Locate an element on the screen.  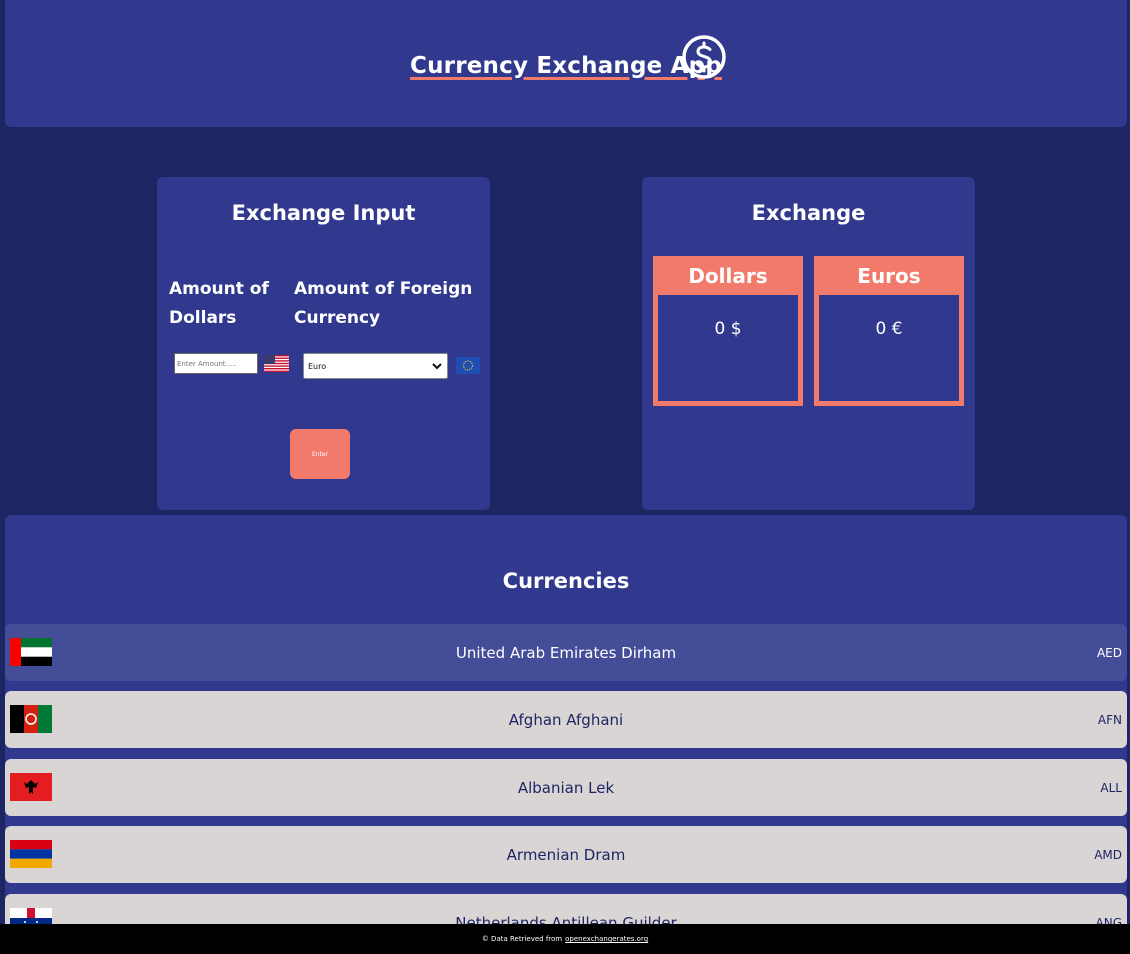
amount-dollars-label: Amount of Dollars is located at coordinates (219, 303).